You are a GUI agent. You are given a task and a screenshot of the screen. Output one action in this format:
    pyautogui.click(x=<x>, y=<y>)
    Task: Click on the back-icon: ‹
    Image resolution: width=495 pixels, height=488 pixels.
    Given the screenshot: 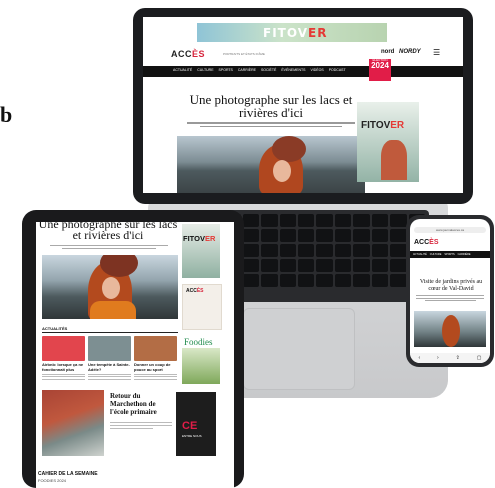 What is the action you would take?
    pyautogui.click(x=419, y=358)
    